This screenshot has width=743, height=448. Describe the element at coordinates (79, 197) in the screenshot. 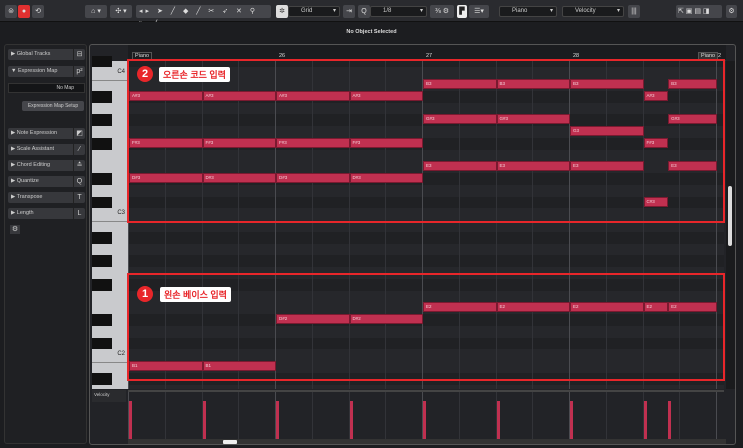

I see `transpose-icon: T` at that location.